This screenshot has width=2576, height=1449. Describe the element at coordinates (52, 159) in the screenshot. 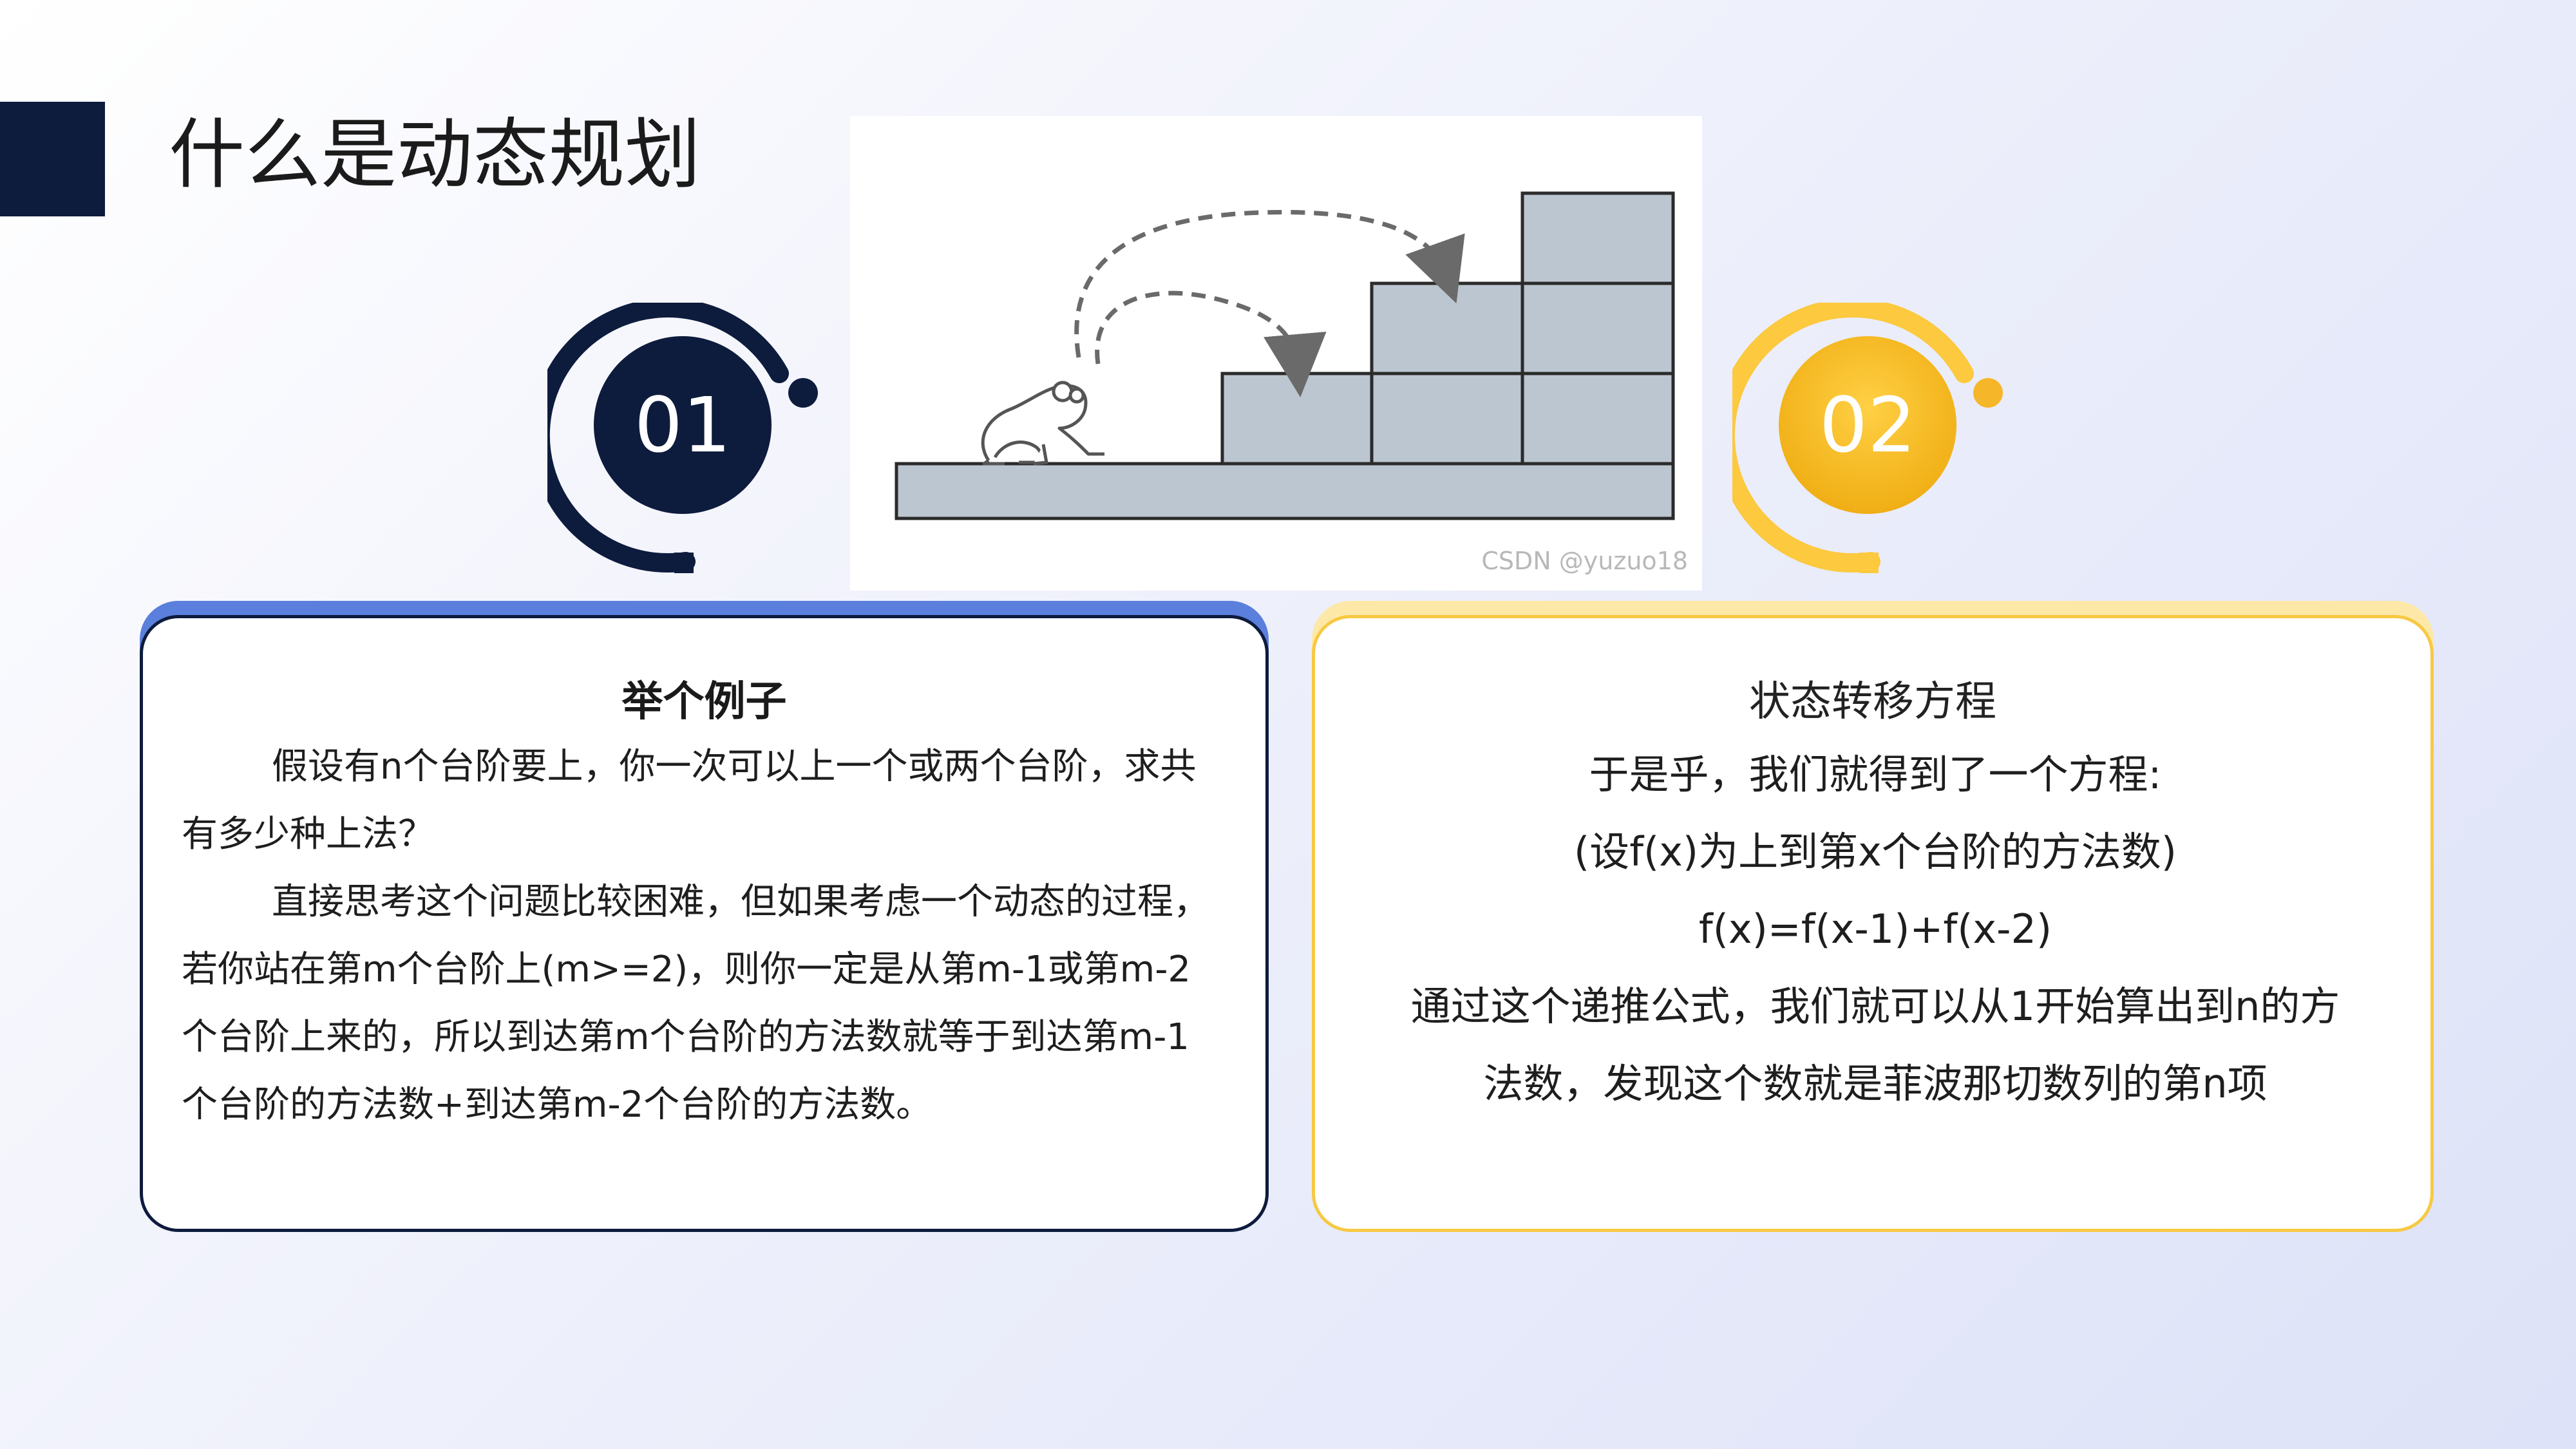

I see `title-accent-bar` at that location.